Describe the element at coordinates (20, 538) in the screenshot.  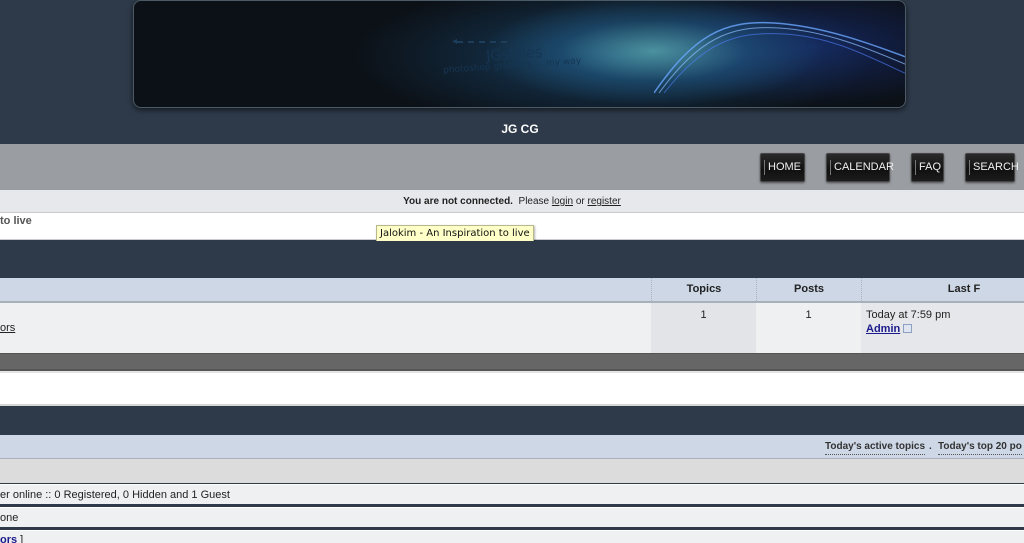
I see `legend-suffix: ]` at that location.